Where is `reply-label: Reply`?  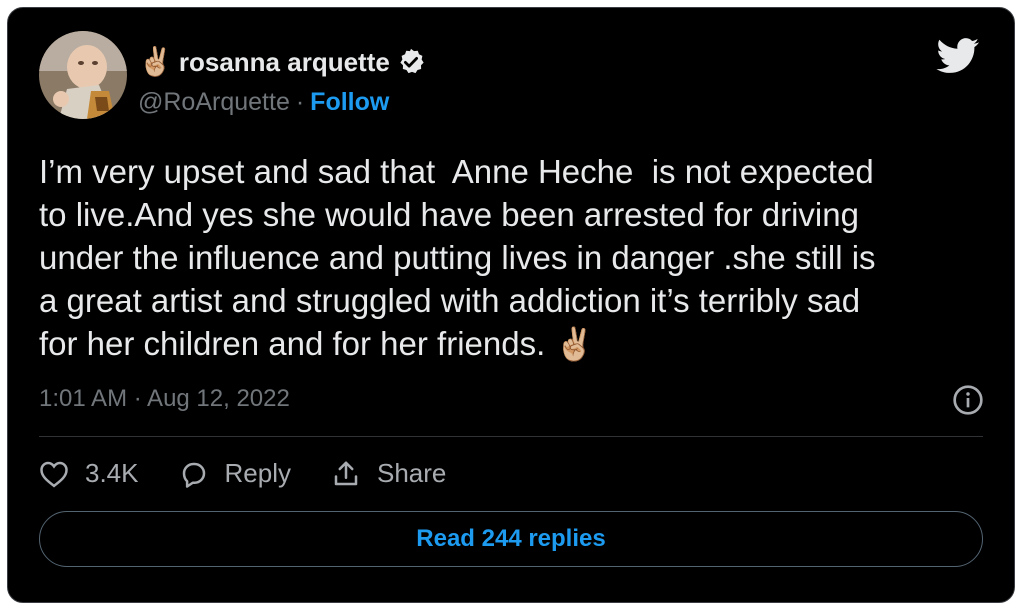
reply-label: Reply is located at coordinates (257, 473).